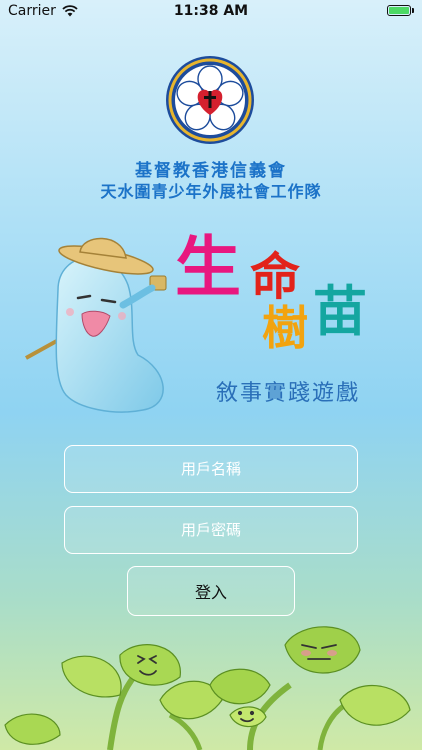 The height and width of the screenshot is (750, 422). I want to click on status-bar: Carrier 11:38 AM, so click(211, 12).